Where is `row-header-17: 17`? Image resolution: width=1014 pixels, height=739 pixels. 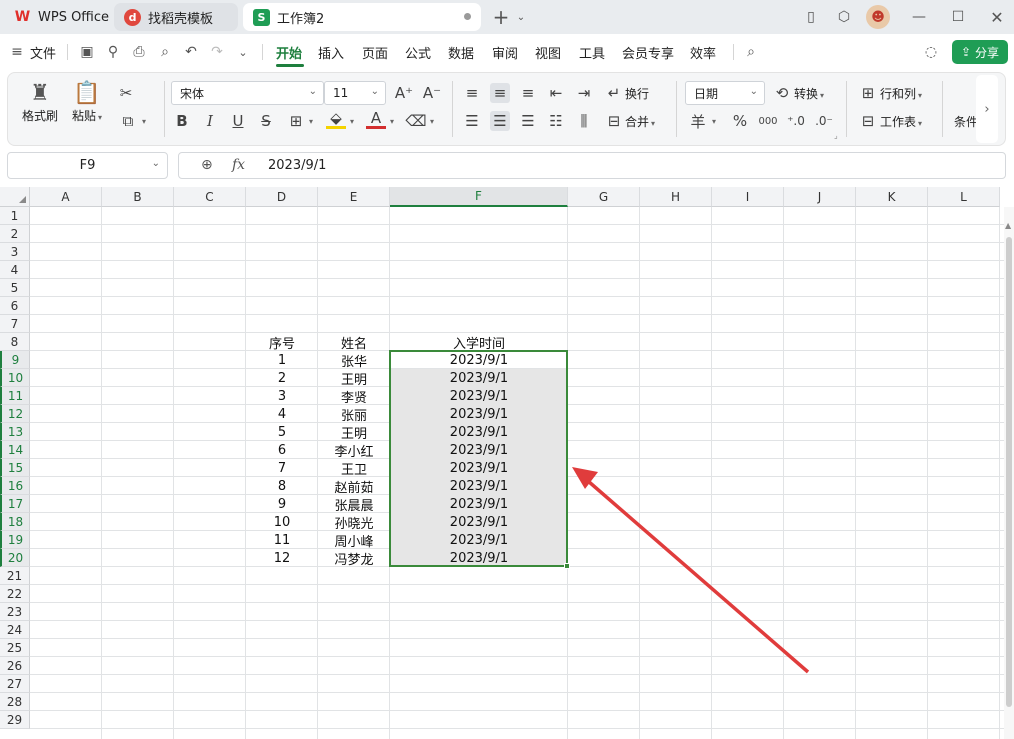 row-header-17: 17 is located at coordinates (15, 504).